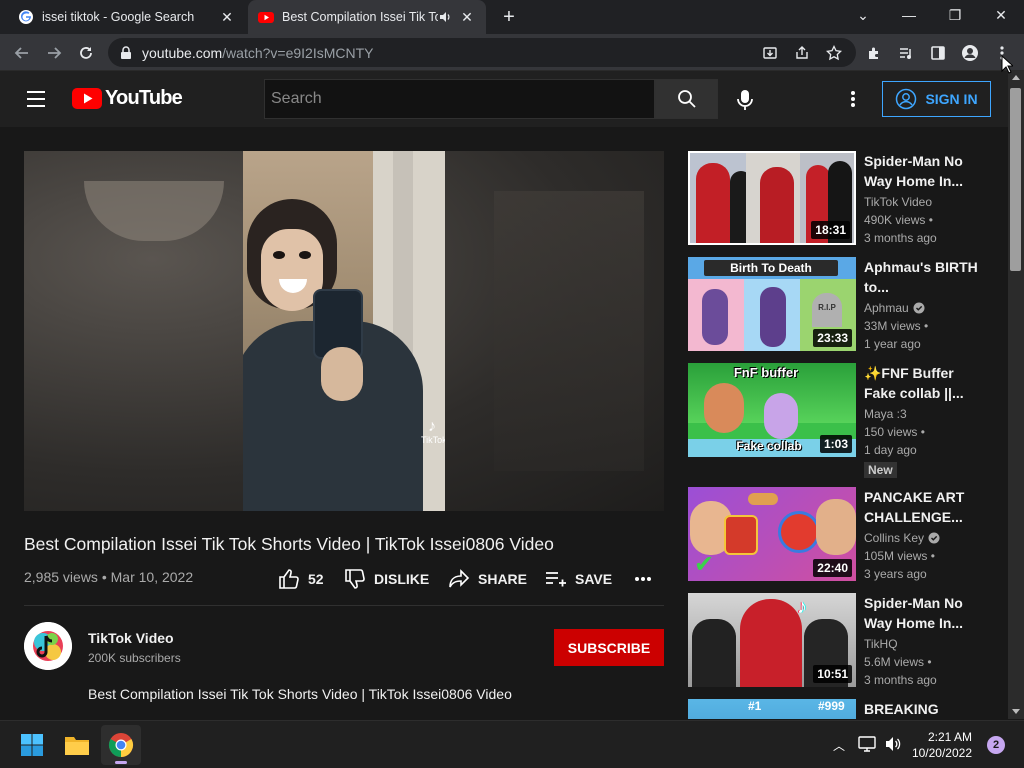  Describe the element at coordinates (355, 579) in the screenshot. I see `thumbs-down-icon` at that location.